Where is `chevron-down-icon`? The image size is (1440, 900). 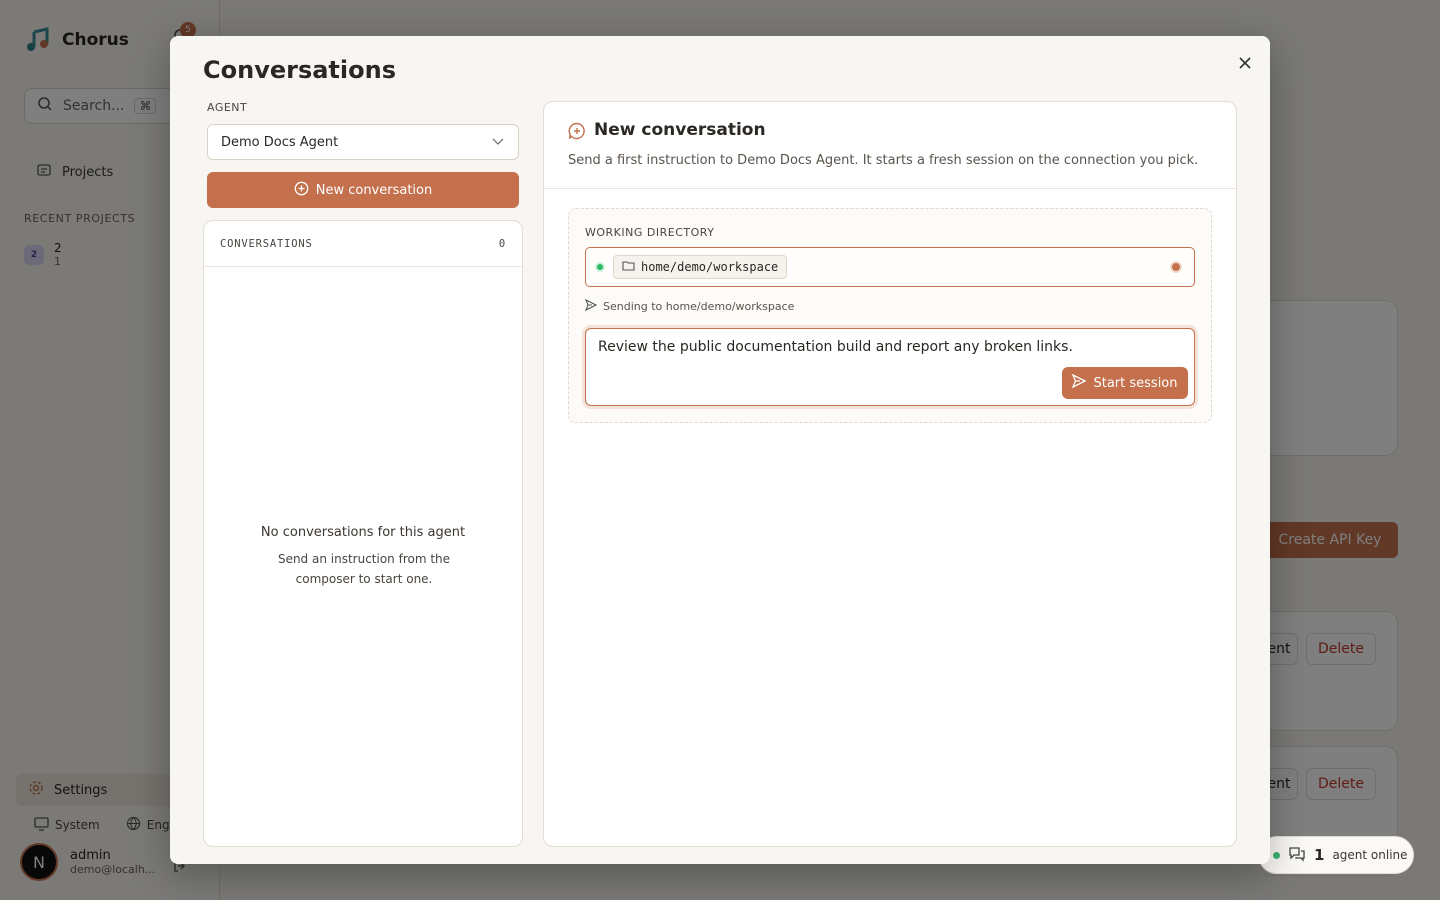
chevron-down-icon is located at coordinates (498, 142).